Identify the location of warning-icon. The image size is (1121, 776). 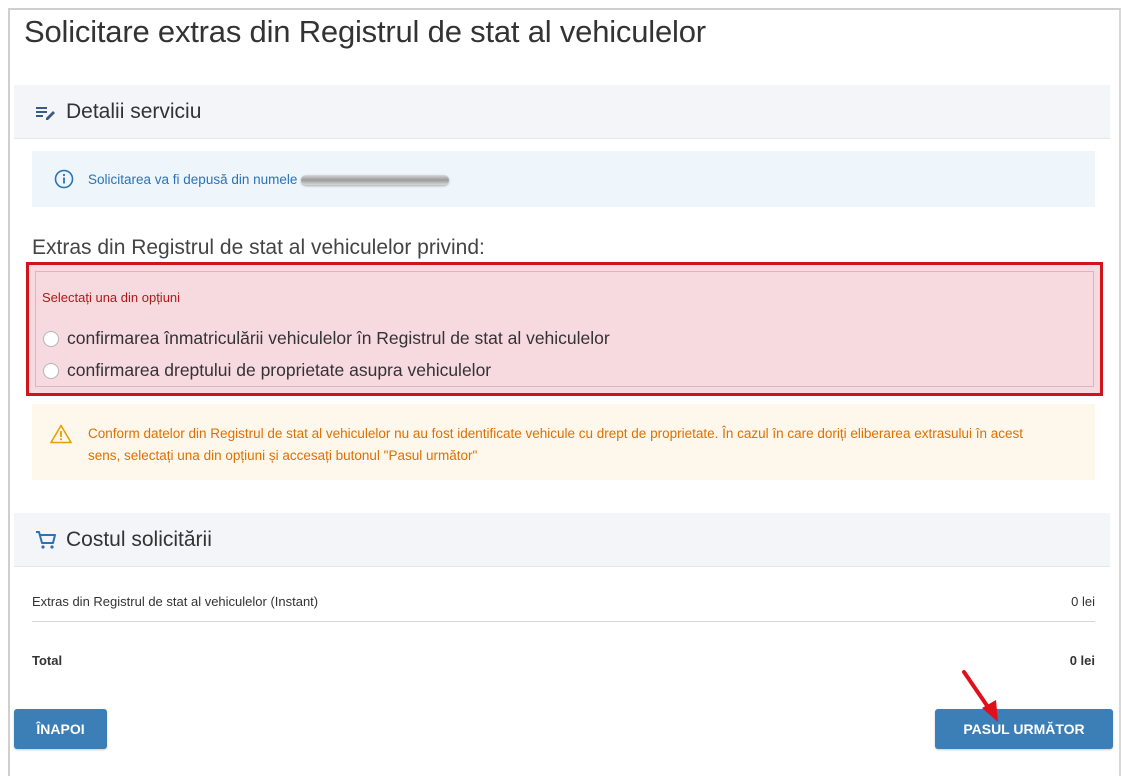
(61, 434).